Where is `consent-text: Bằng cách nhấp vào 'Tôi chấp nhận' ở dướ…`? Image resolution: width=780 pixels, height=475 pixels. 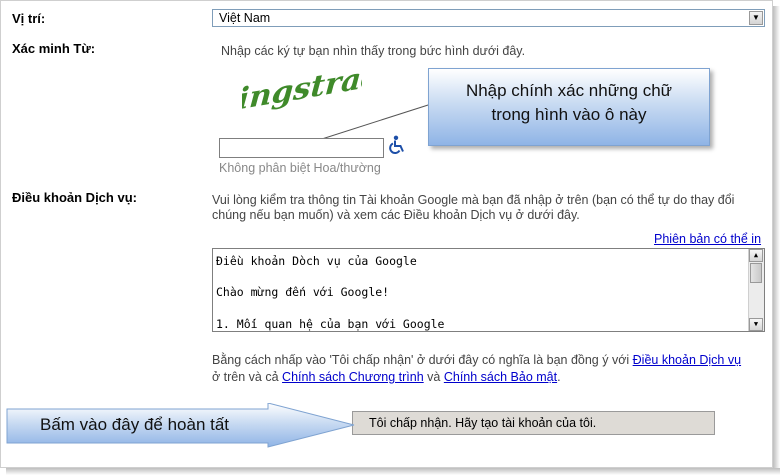 consent-text: Bằng cách nhấp vào 'Tôi chấp nhận' ở dướ… is located at coordinates (422, 360).